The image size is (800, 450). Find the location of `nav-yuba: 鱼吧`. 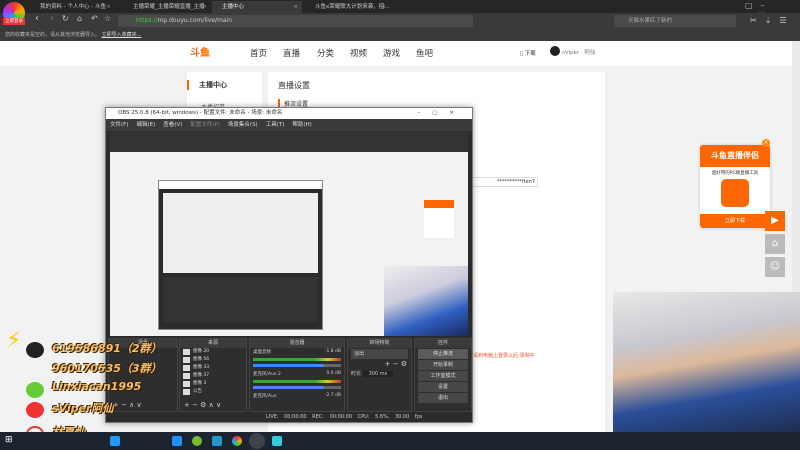

nav-yuba: 鱼吧 is located at coordinates (424, 53).